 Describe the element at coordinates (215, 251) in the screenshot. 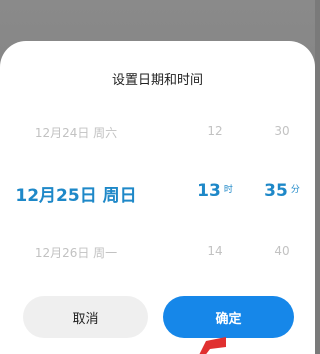

I see `hour-option-next: 14` at that location.